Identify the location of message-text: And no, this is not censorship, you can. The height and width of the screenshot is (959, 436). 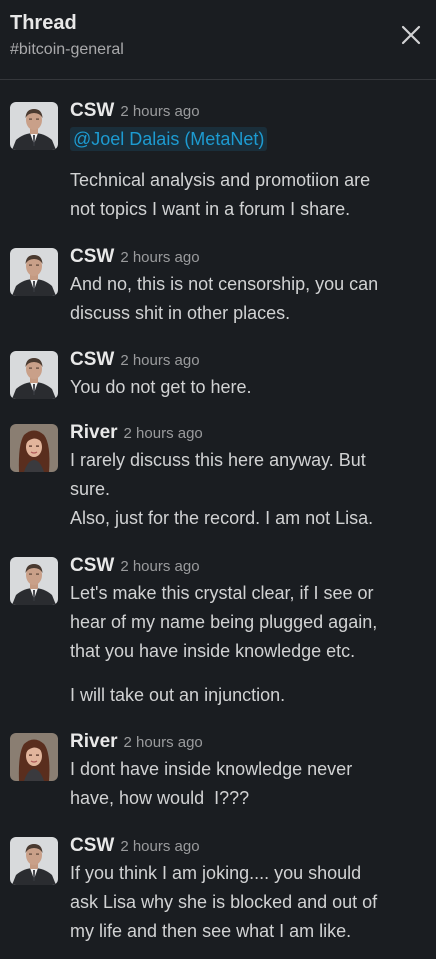
(224, 284).